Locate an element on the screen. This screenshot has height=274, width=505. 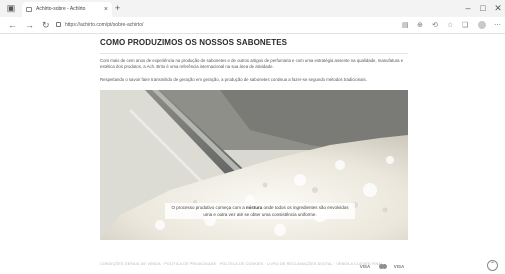
favorite-star-icon: ☆ is located at coordinates (450, 25).